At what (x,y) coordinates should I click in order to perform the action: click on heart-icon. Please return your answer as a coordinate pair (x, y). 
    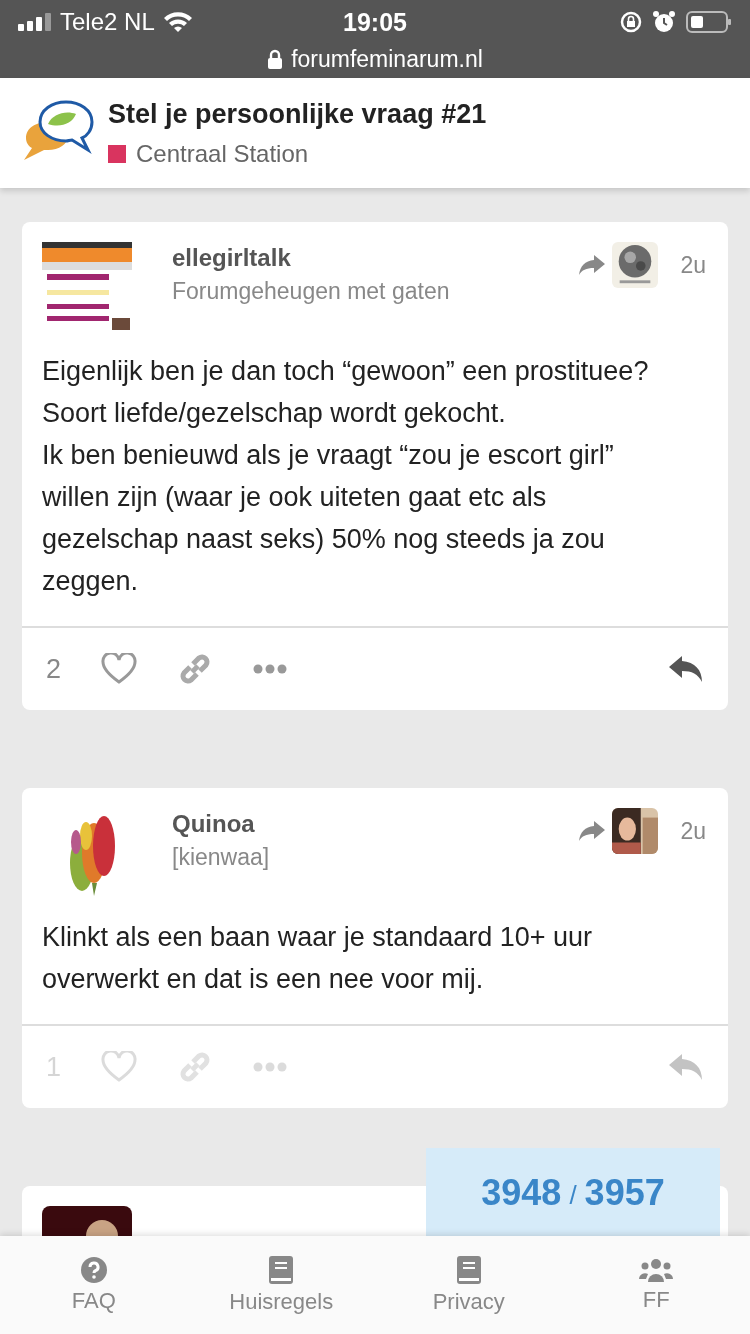
    Looking at the image, I should click on (119, 669).